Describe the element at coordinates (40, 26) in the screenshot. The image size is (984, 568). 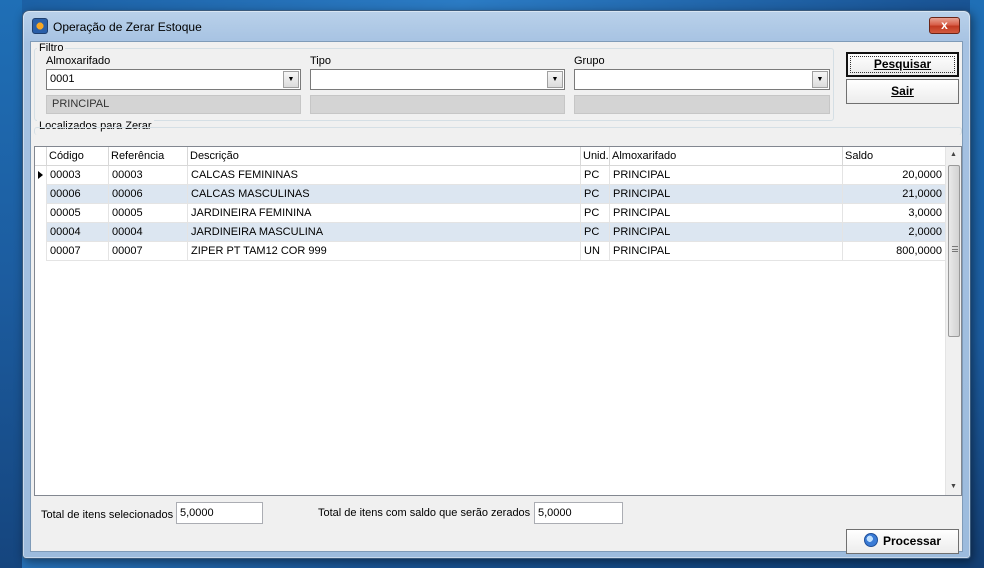
I see `app-logo-icon` at that location.